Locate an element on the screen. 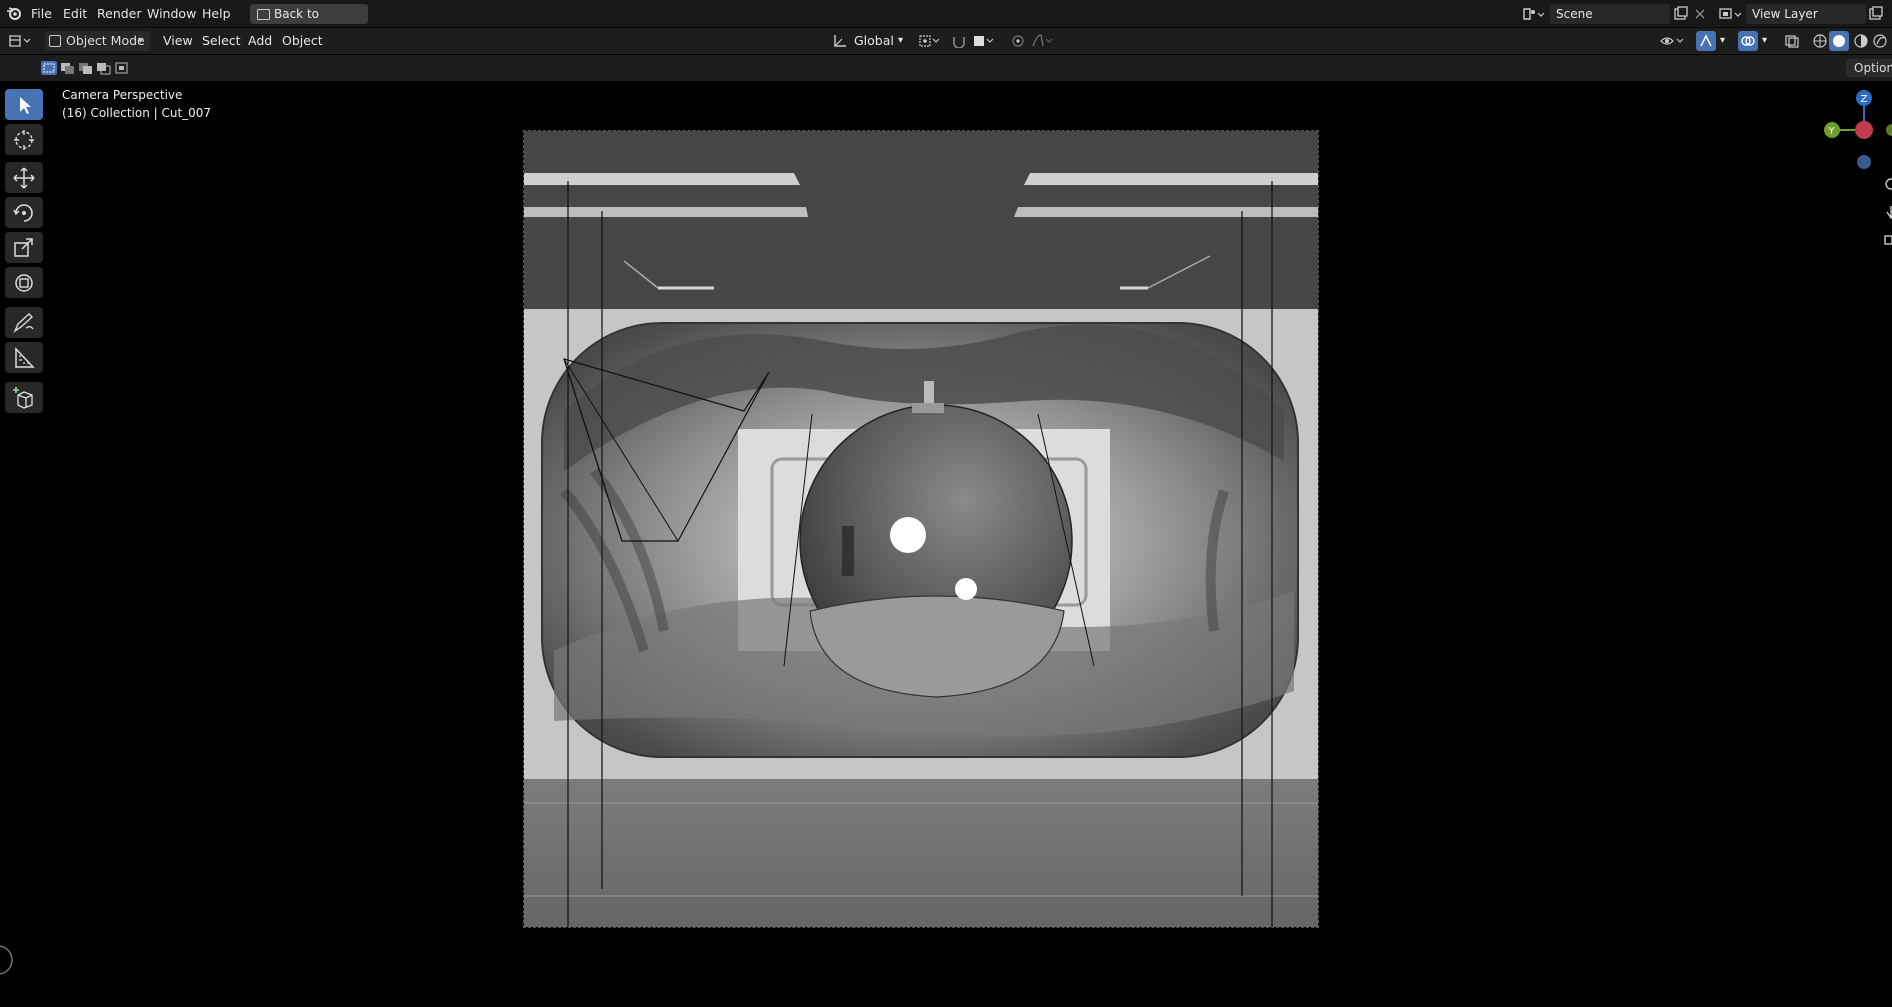  scale-icon is located at coordinates (23, 247).